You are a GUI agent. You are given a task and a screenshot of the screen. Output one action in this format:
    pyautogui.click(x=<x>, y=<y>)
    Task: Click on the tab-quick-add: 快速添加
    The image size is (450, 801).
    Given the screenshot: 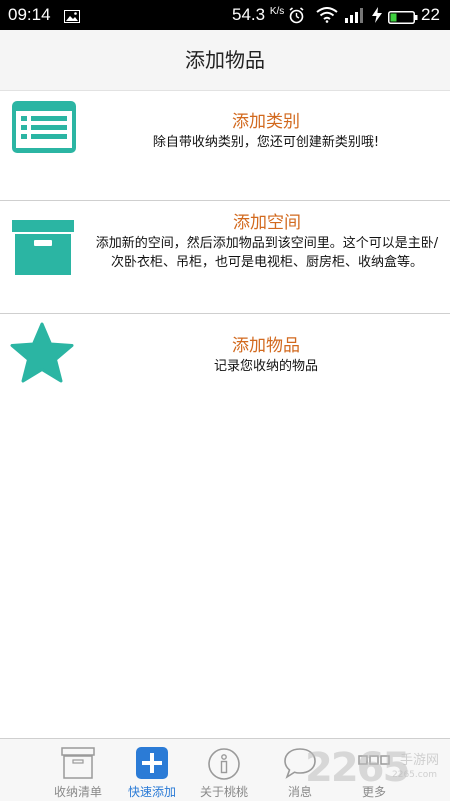 What is the action you would take?
    pyautogui.click(x=152, y=770)
    